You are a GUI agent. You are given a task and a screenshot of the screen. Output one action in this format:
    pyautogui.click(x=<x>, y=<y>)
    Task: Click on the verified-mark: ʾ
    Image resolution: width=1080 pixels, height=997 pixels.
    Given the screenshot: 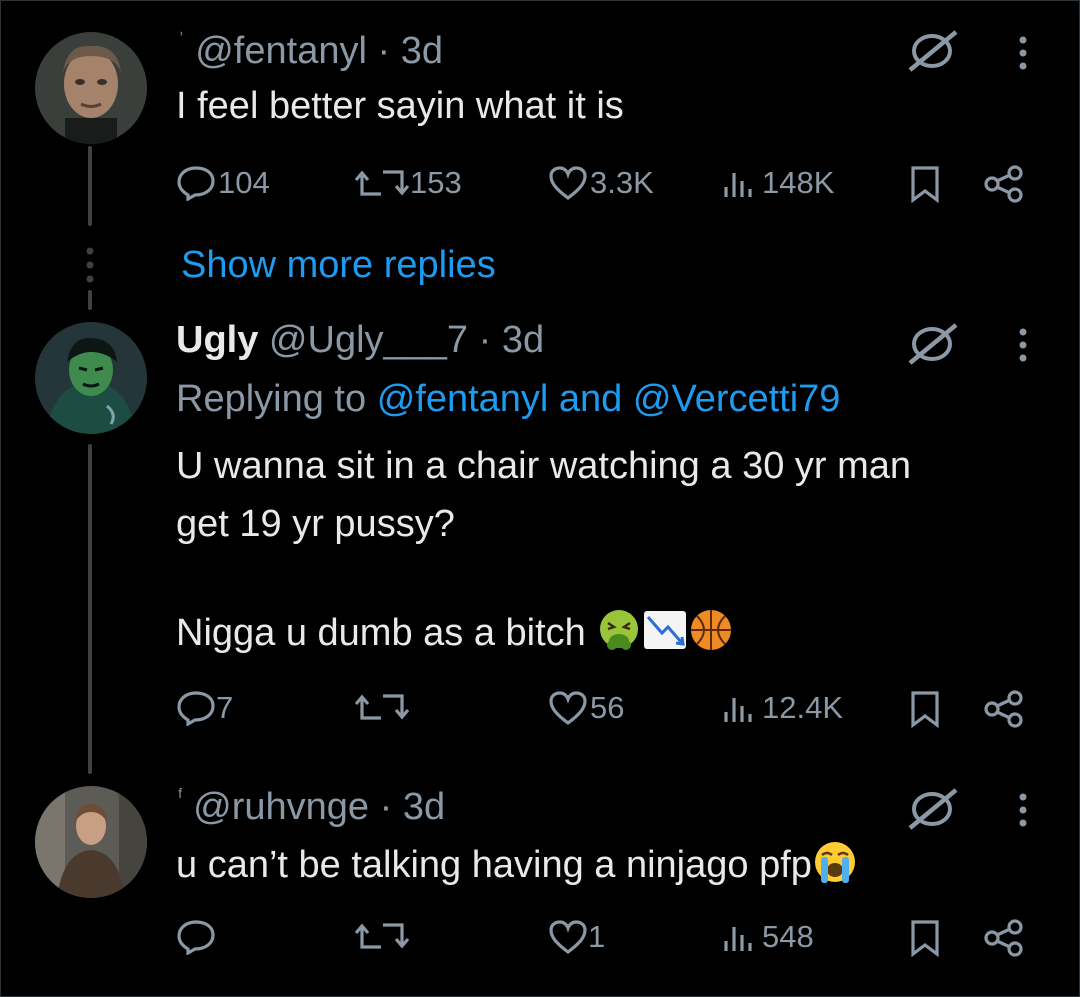 What is the action you would take?
    pyautogui.click(x=181, y=41)
    